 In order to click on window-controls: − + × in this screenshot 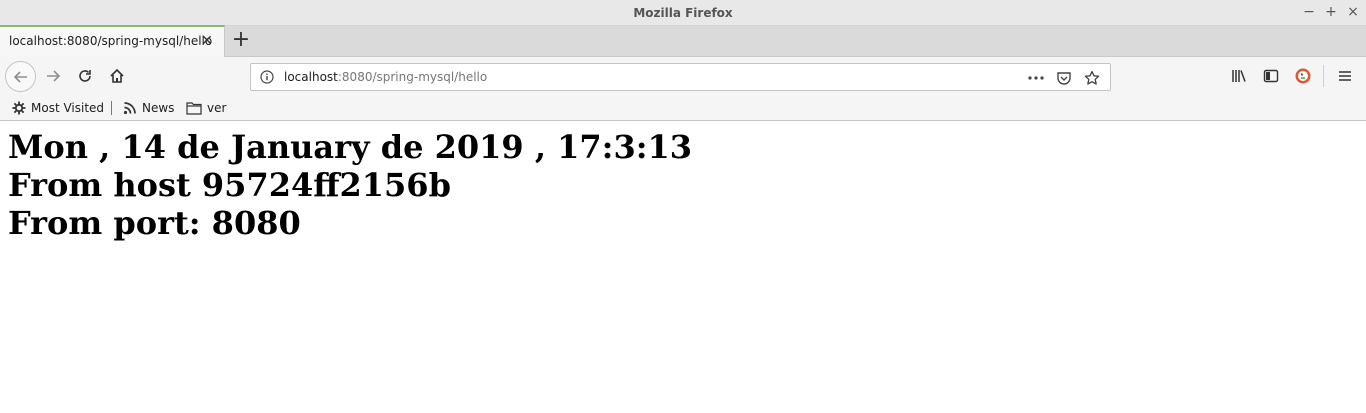, I will do `click(1331, 12)`.